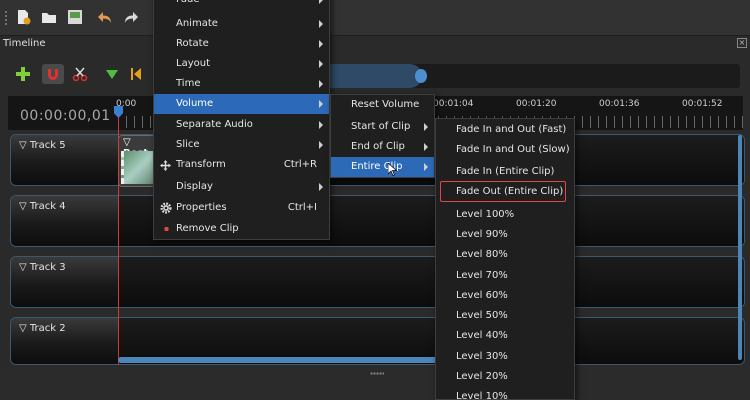  What do you see at coordinates (505, 316) in the screenshot?
I see `menu-item-level-50: Level 50%` at bounding box center [505, 316].